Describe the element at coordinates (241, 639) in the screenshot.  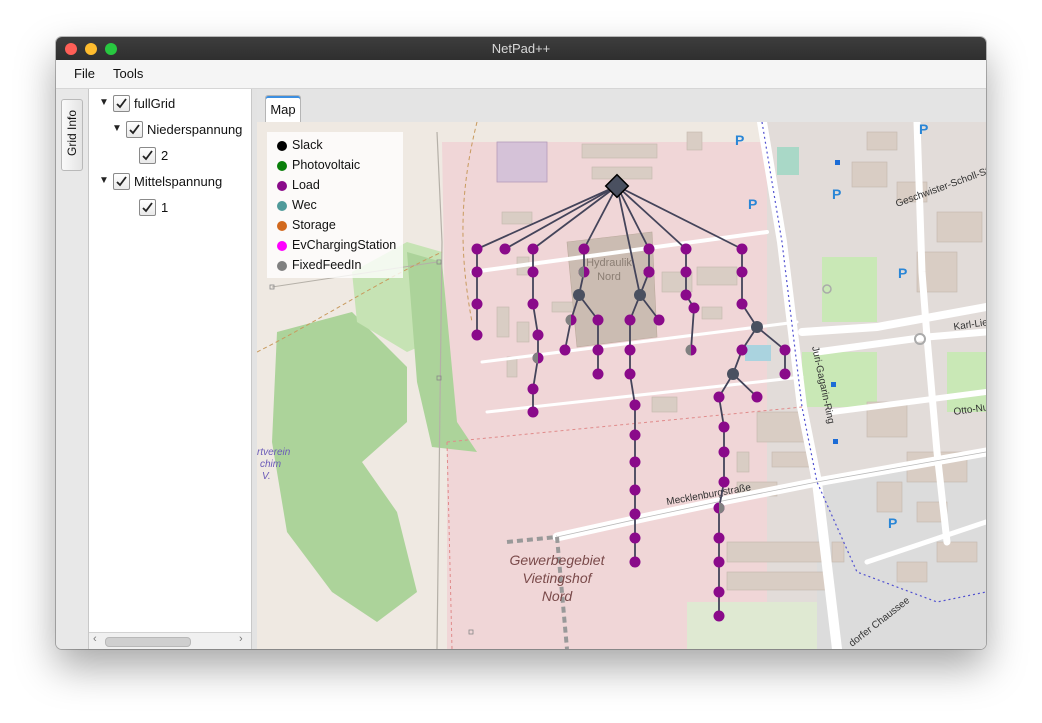
I see `scroll-right-icon: ›` at that location.